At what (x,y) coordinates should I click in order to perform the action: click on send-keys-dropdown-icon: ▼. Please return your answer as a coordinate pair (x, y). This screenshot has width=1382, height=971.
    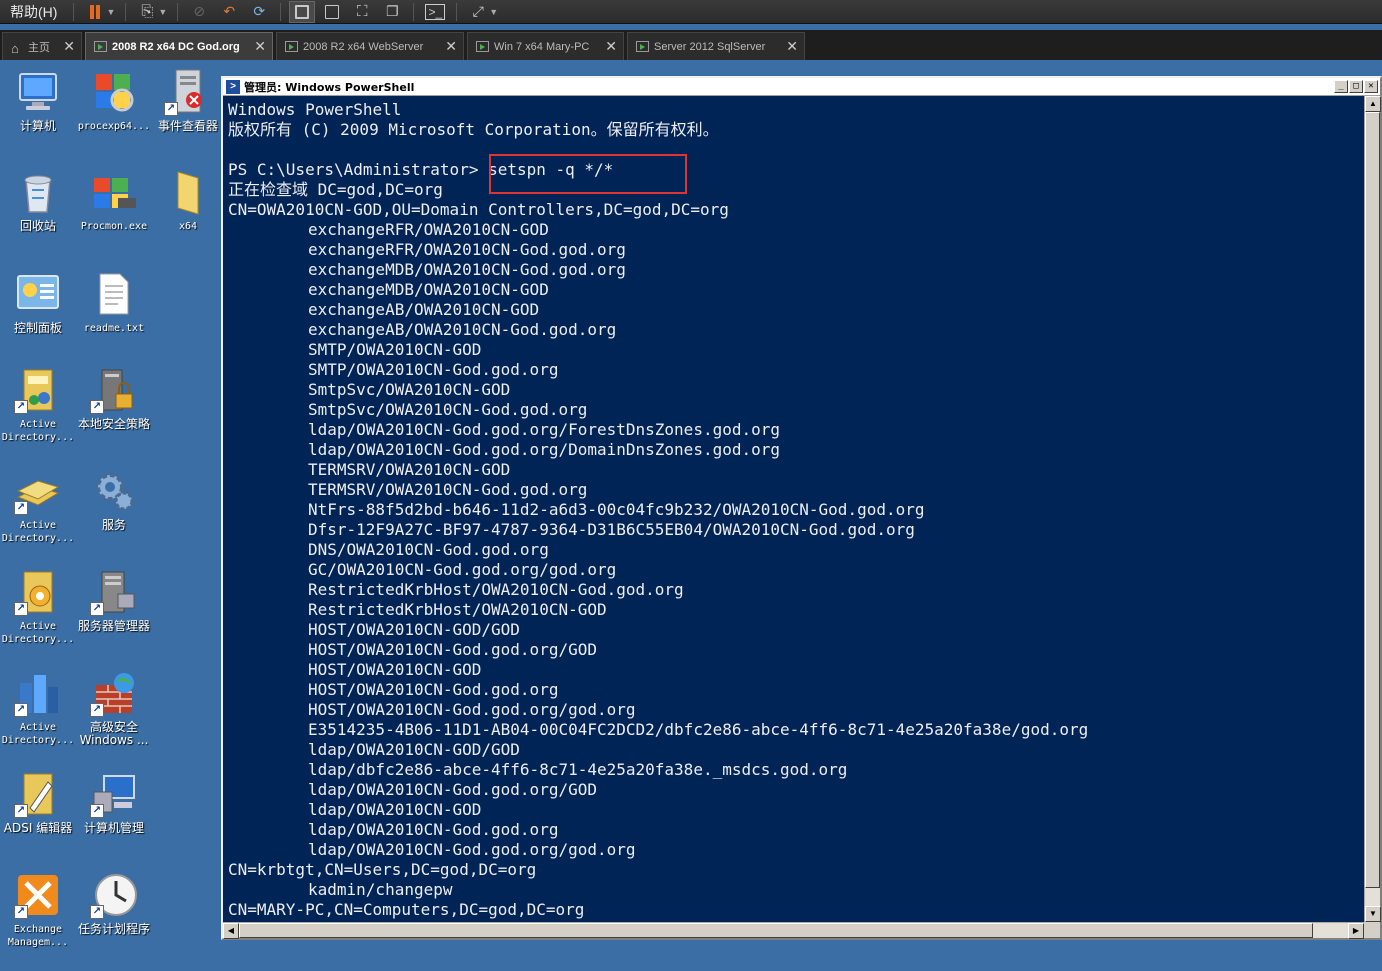
    Looking at the image, I should click on (162, 12).